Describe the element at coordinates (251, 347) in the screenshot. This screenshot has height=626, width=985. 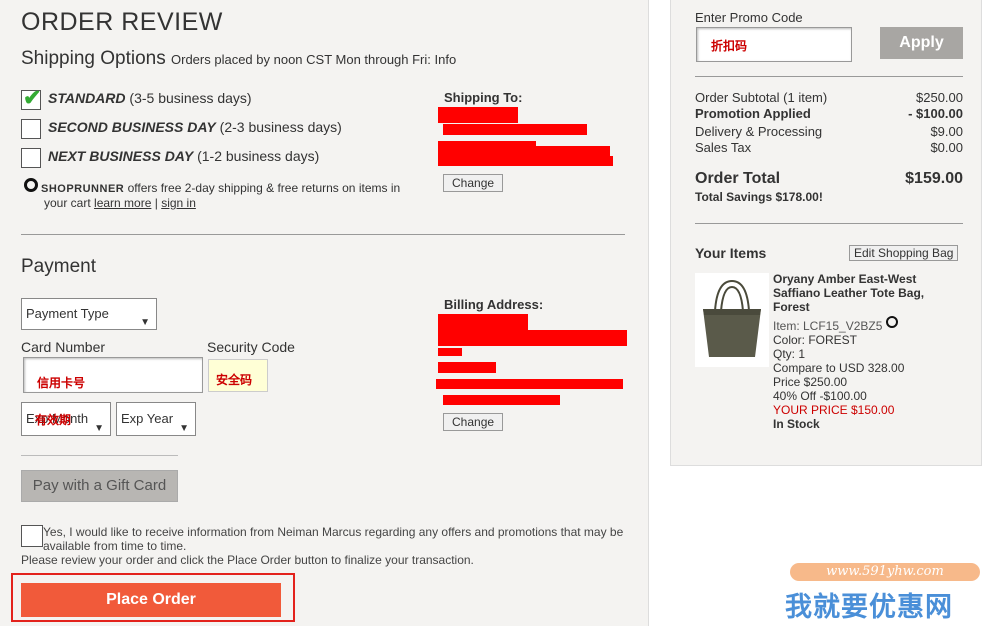
I see `security-code-label: Security Code` at that location.